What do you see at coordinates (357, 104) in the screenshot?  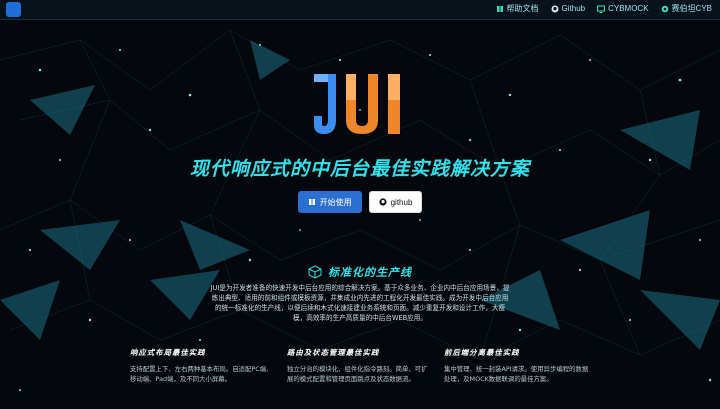 I see `jui-logo` at bounding box center [357, 104].